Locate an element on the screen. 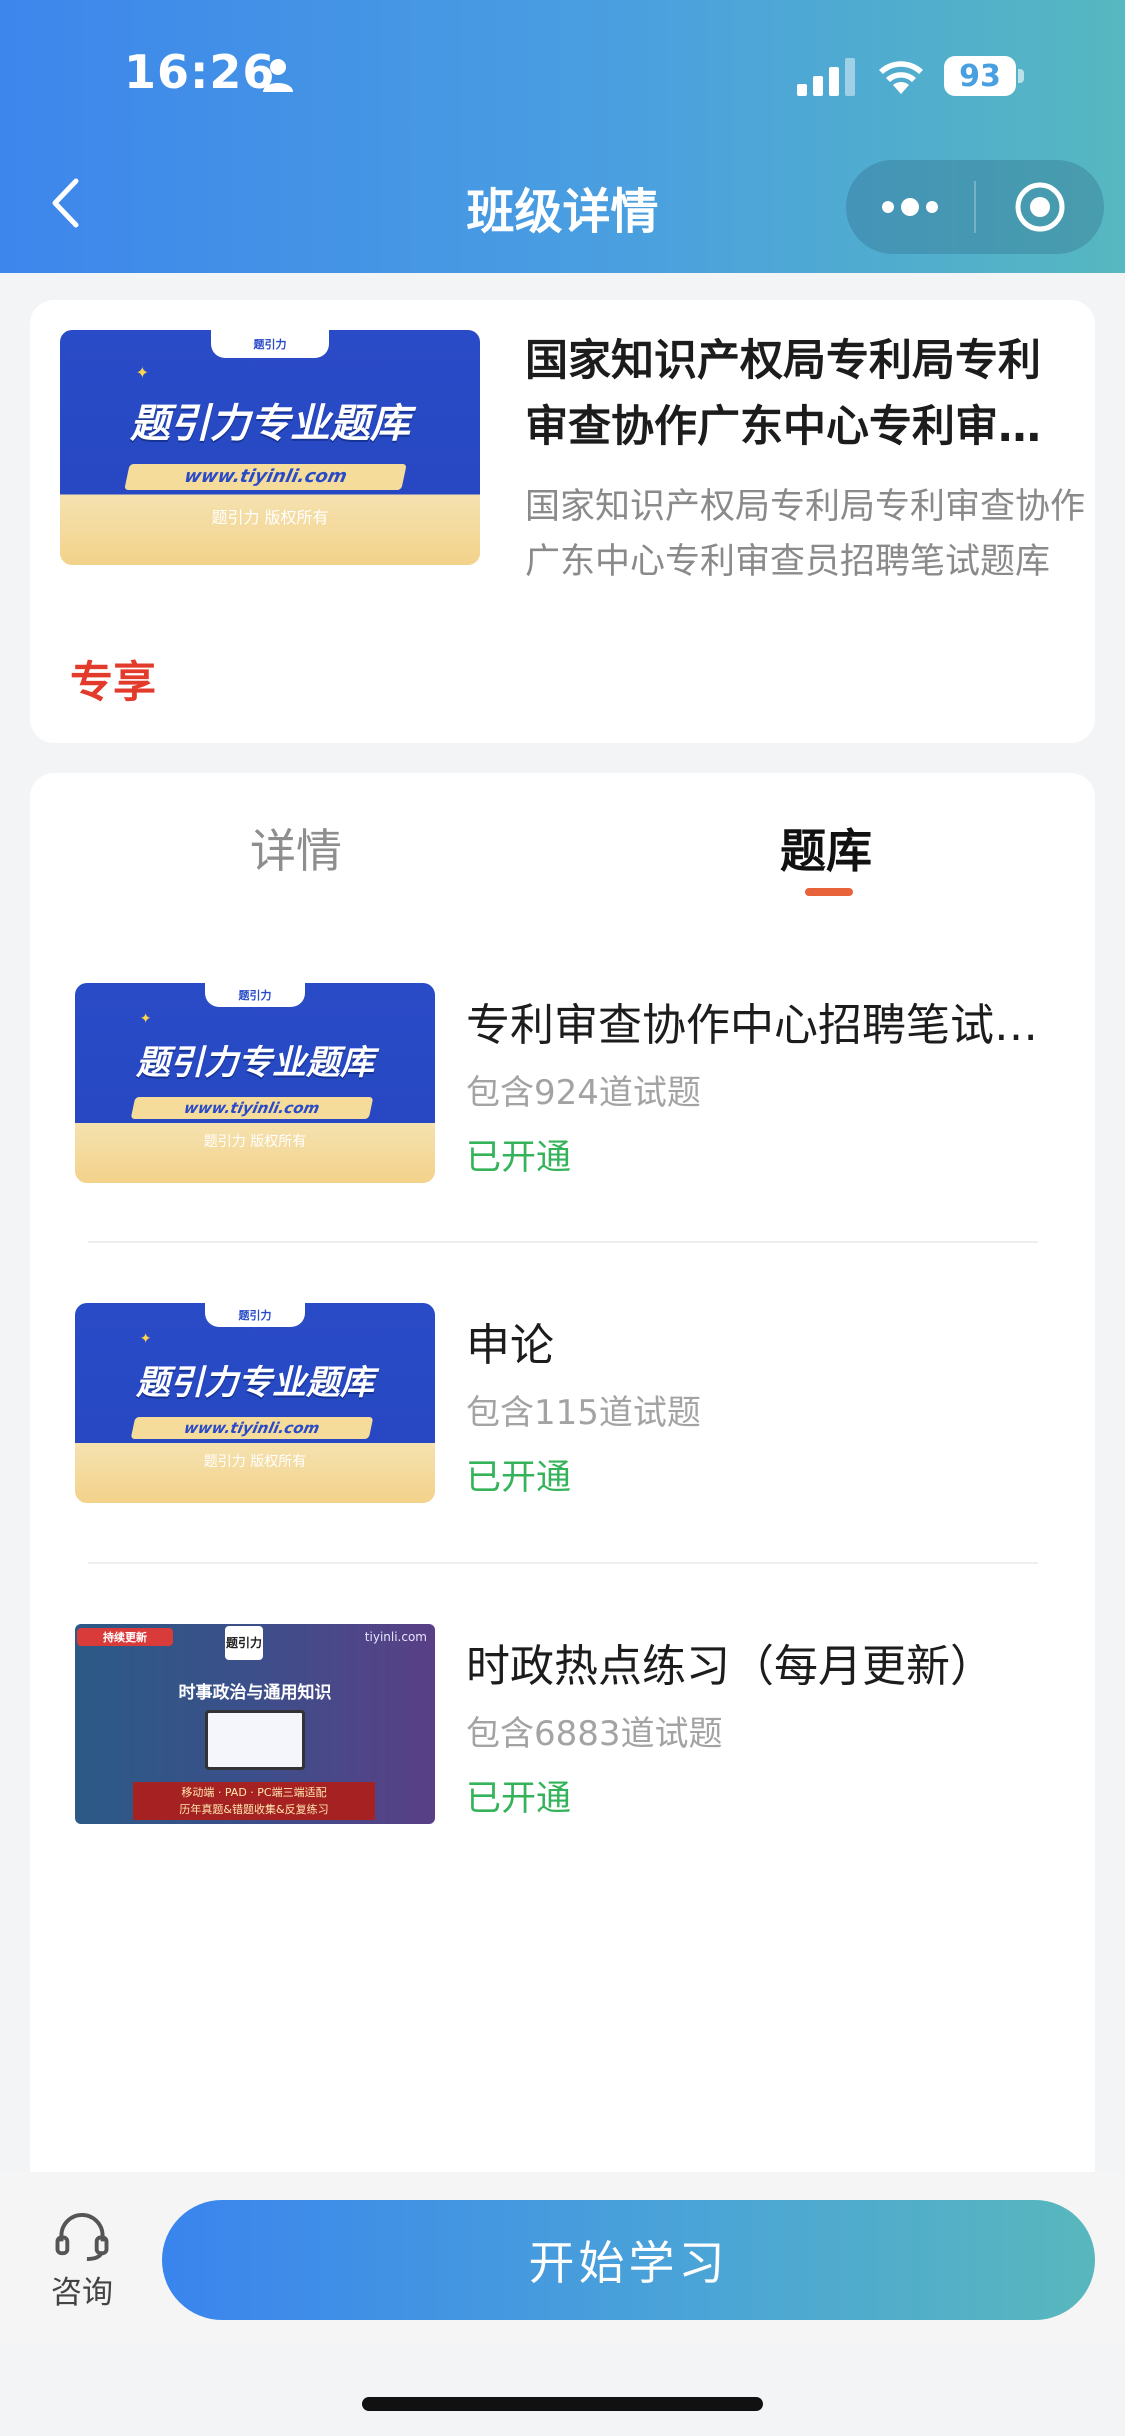 This screenshot has width=1125, height=2436. question-bank-name: 申论 is located at coordinates (510, 1345).